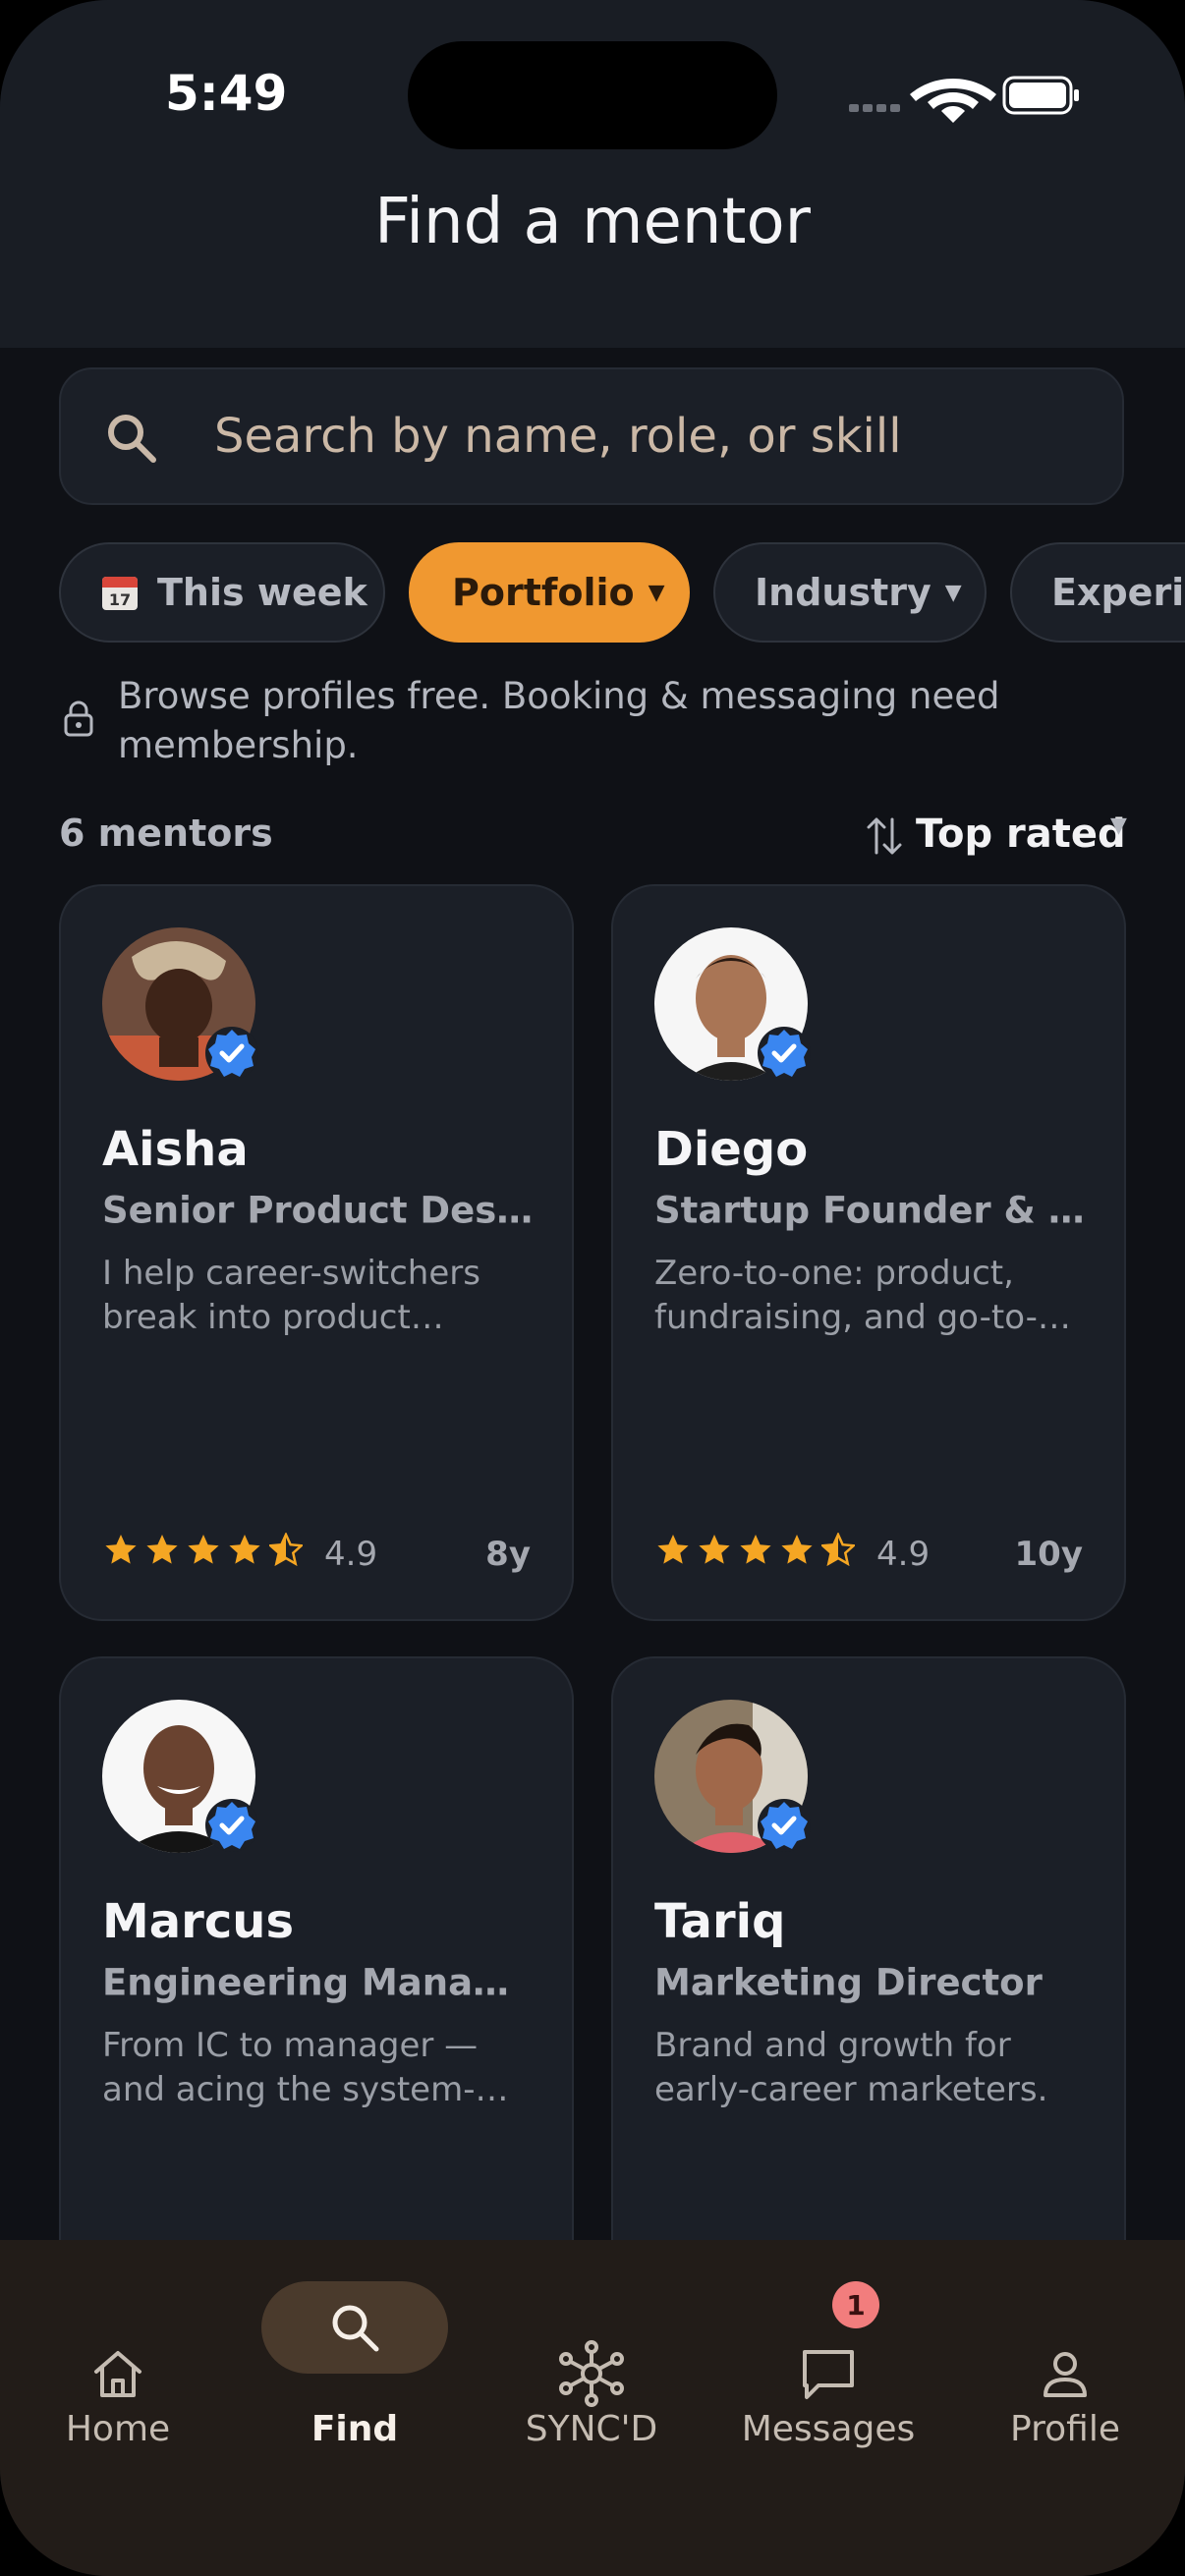 The image size is (1185, 2576). Describe the element at coordinates (829, 2374) in the screenshot. I see `message-icon` at that location.